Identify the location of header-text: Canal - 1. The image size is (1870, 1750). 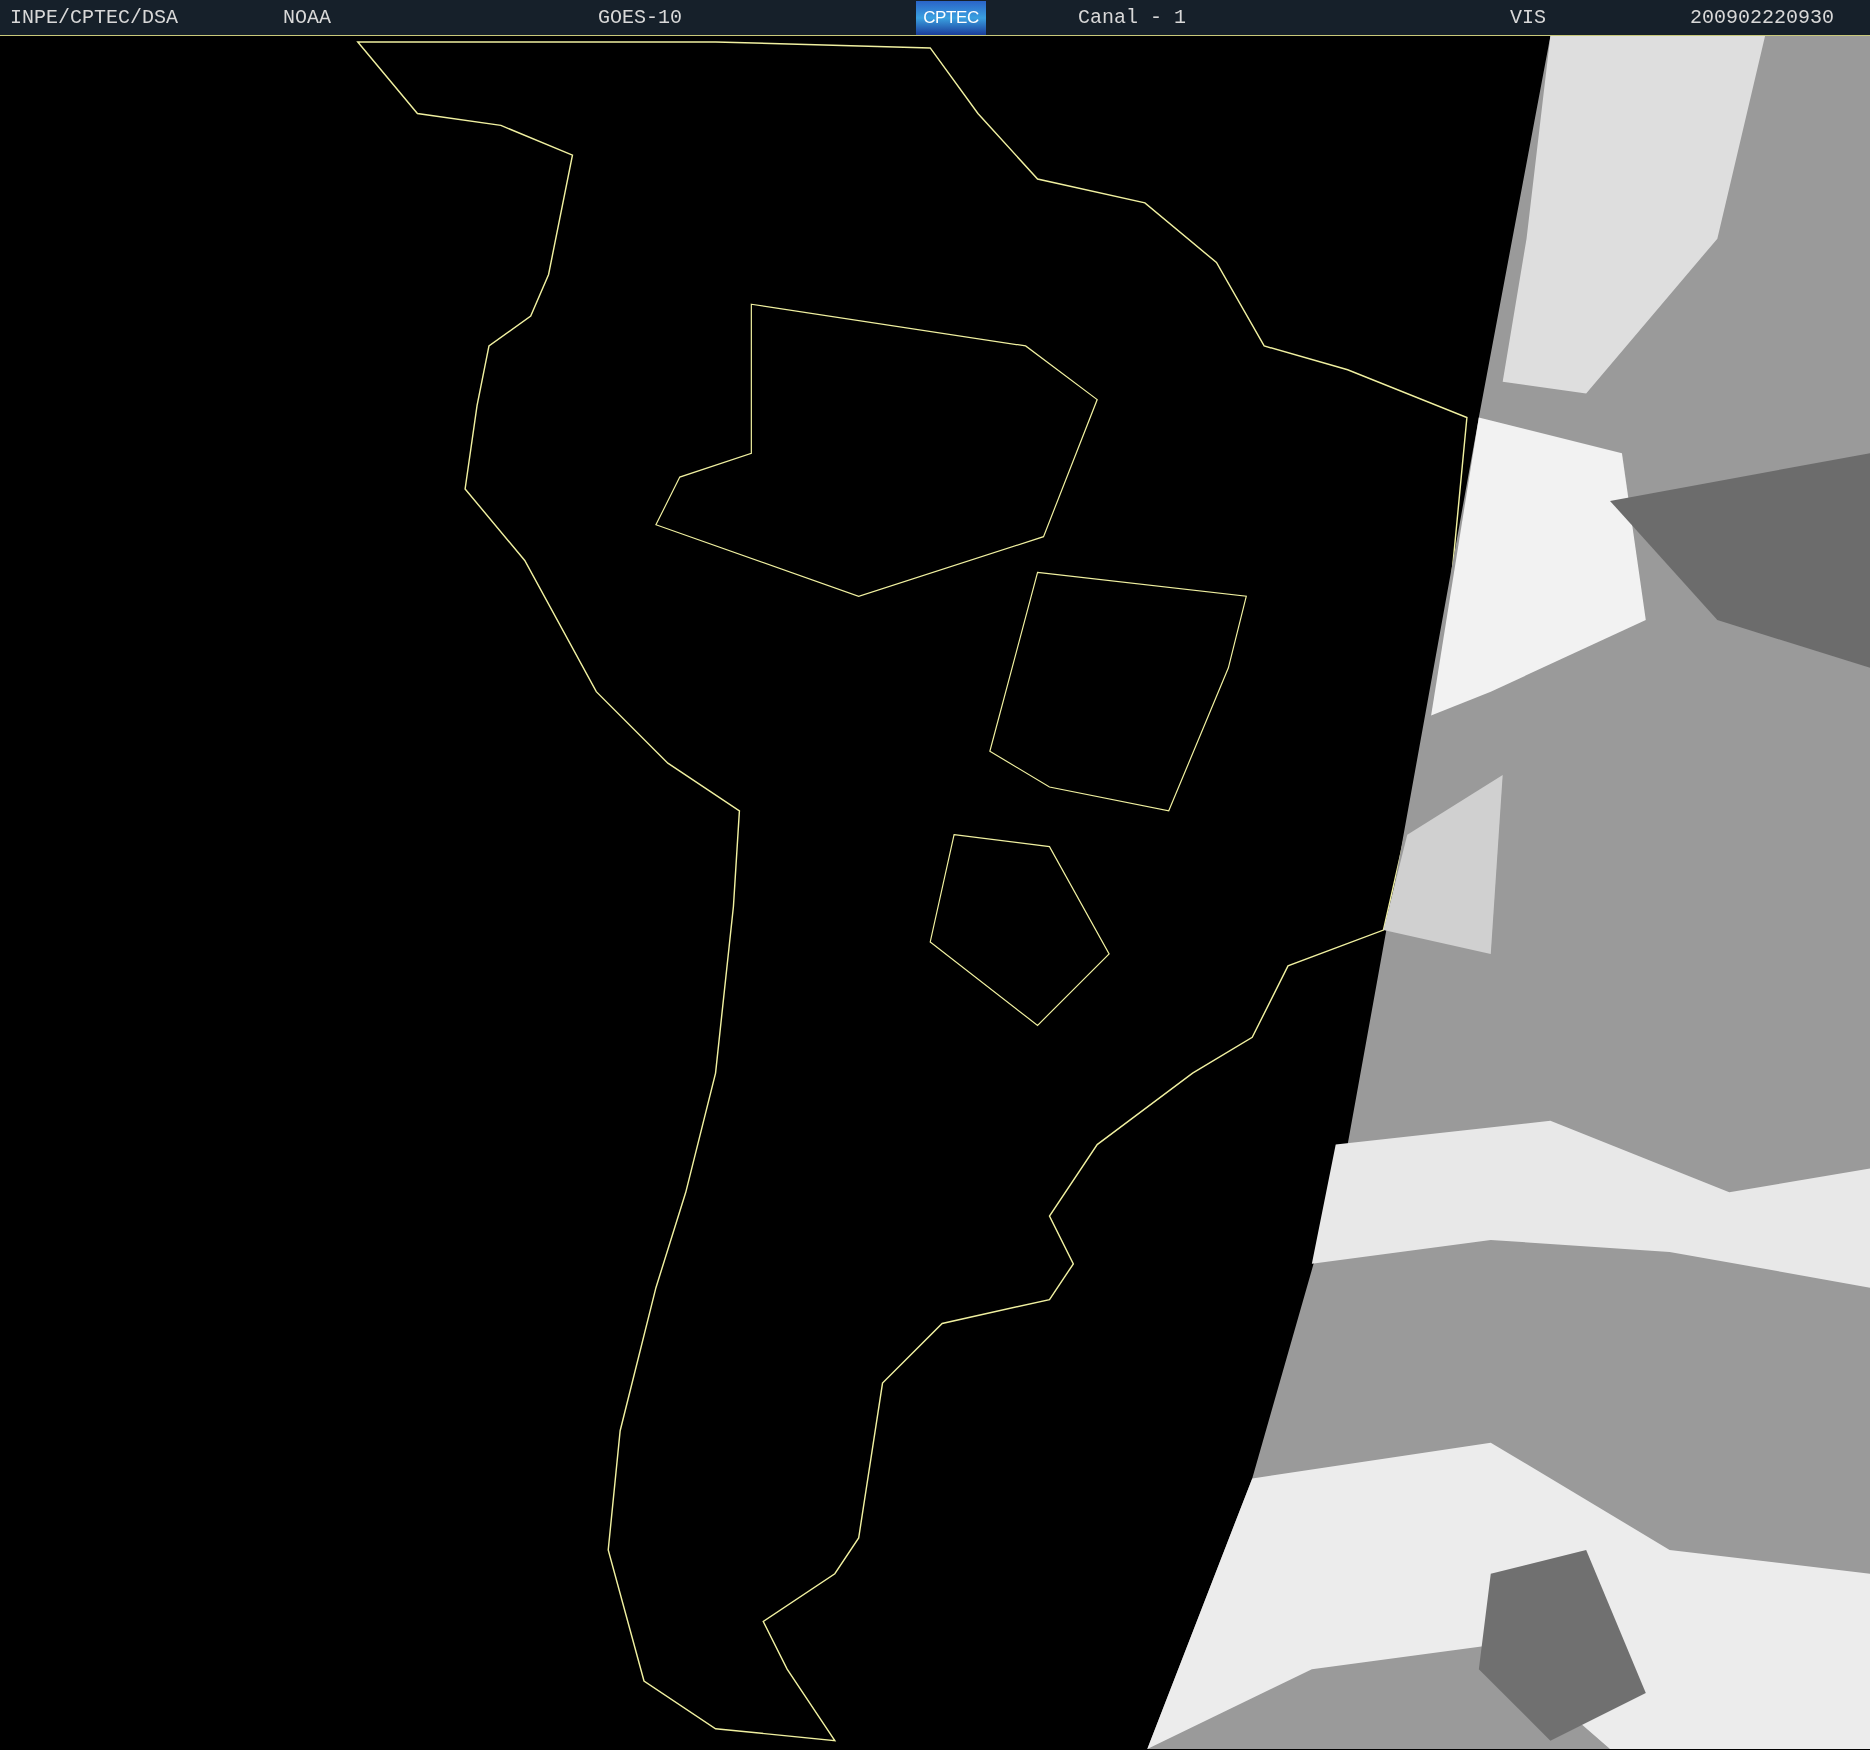
(1133, 17).